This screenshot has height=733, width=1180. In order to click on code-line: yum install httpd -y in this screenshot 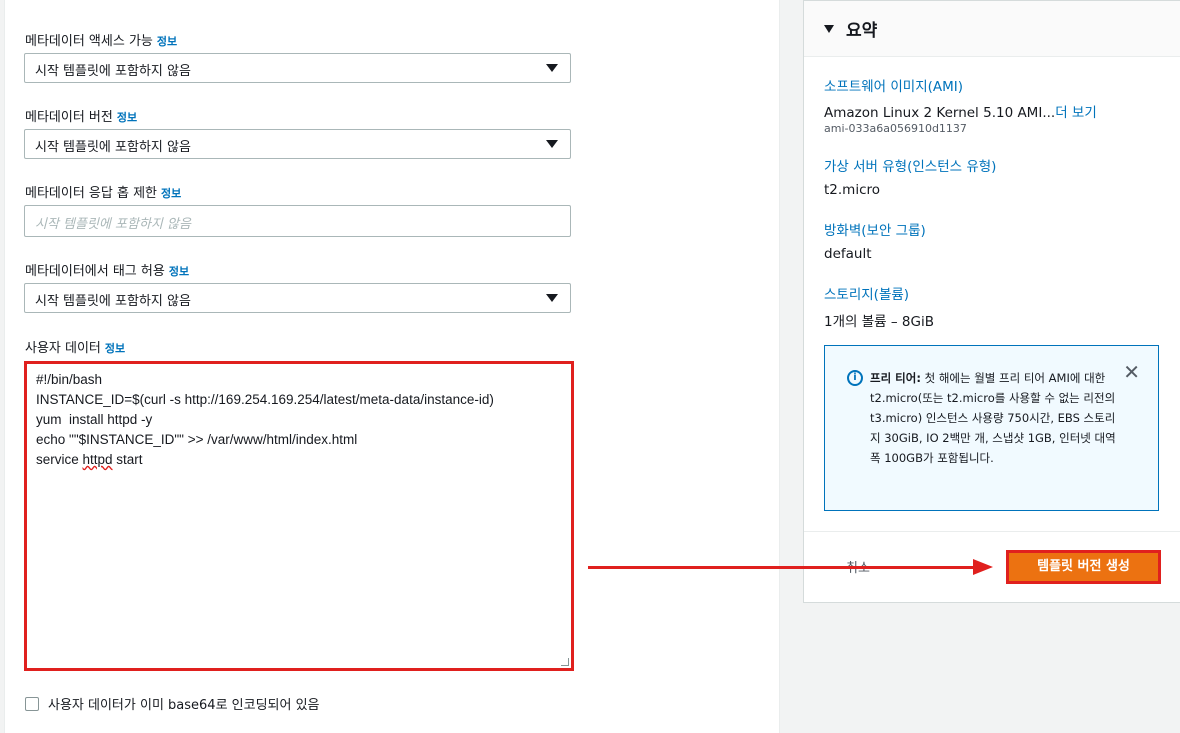, I will do `click(94, 419)`.